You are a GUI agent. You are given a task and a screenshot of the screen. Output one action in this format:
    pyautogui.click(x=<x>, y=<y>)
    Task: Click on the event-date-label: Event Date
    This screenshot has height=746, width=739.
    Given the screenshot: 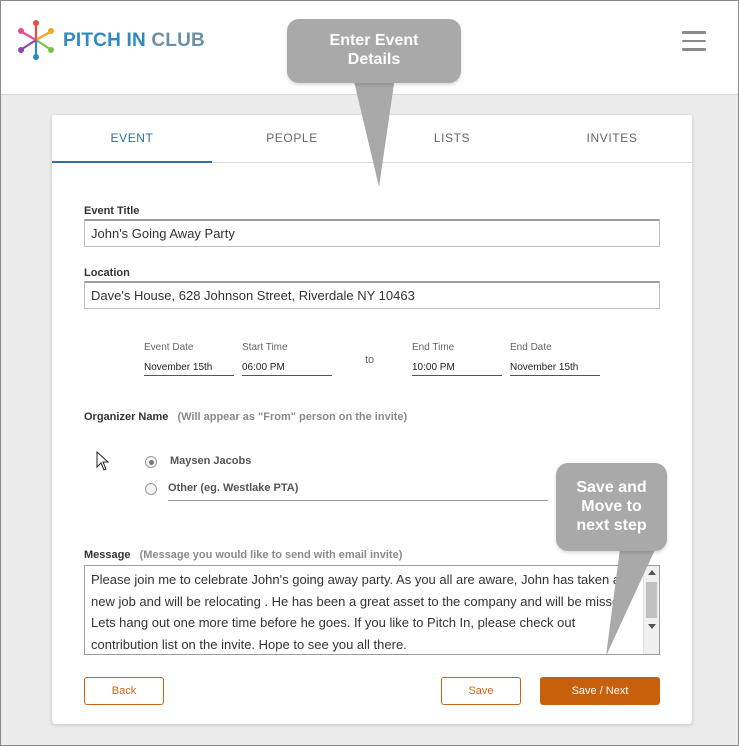 What is the action you would take?
    pyautogui.click(x=169, y=347)
    